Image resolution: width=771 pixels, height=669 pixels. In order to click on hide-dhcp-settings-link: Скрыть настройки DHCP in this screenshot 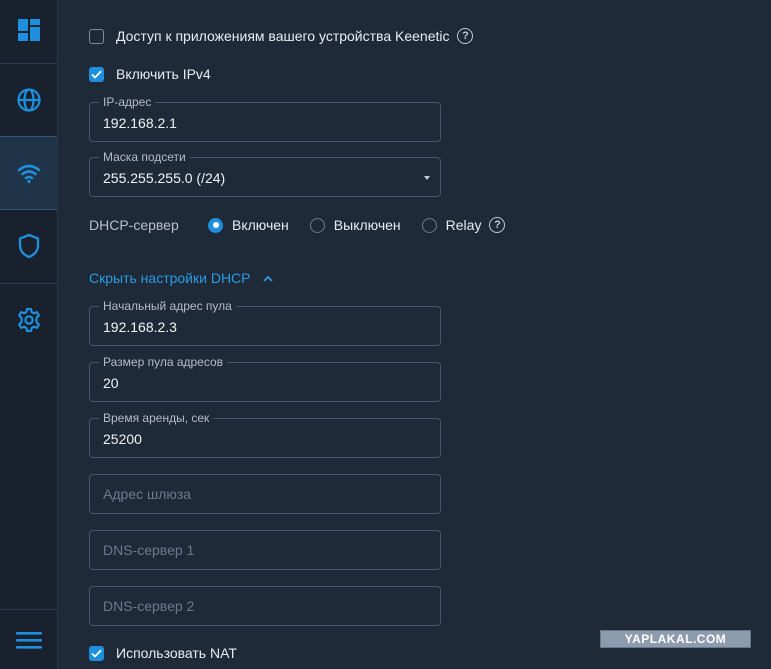, I will do `click(181, 278)`.